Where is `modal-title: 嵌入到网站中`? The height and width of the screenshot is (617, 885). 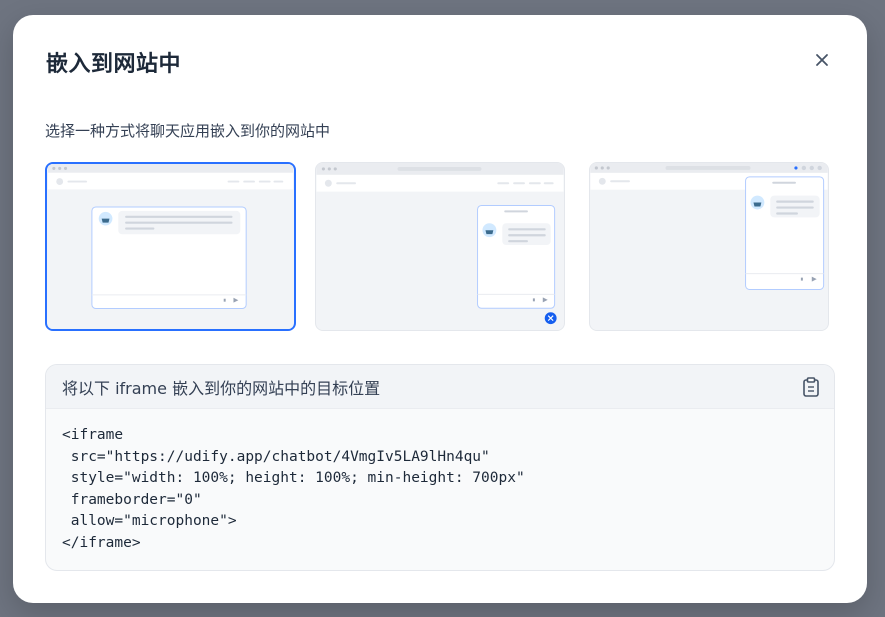
modal-title: 嵌入到网站中 is located at coordinates (114, 64).